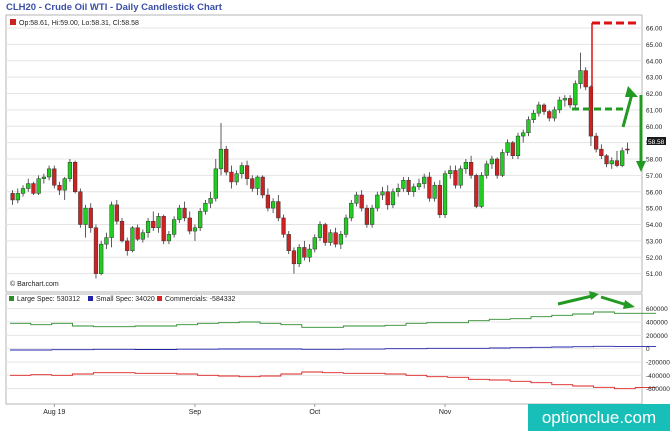 The width and height of the screenshot is (670, 436). I want to click on cot-tick-label: -400000, so click(658, 376).